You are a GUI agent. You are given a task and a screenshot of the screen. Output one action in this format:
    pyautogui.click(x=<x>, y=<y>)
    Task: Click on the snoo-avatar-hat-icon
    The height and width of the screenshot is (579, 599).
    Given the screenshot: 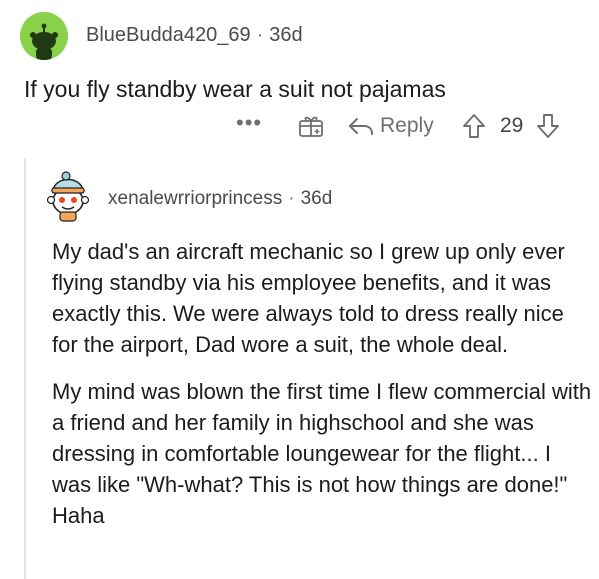 What is the action you would take?
    pyautogui.click(x=68, y=196)
    